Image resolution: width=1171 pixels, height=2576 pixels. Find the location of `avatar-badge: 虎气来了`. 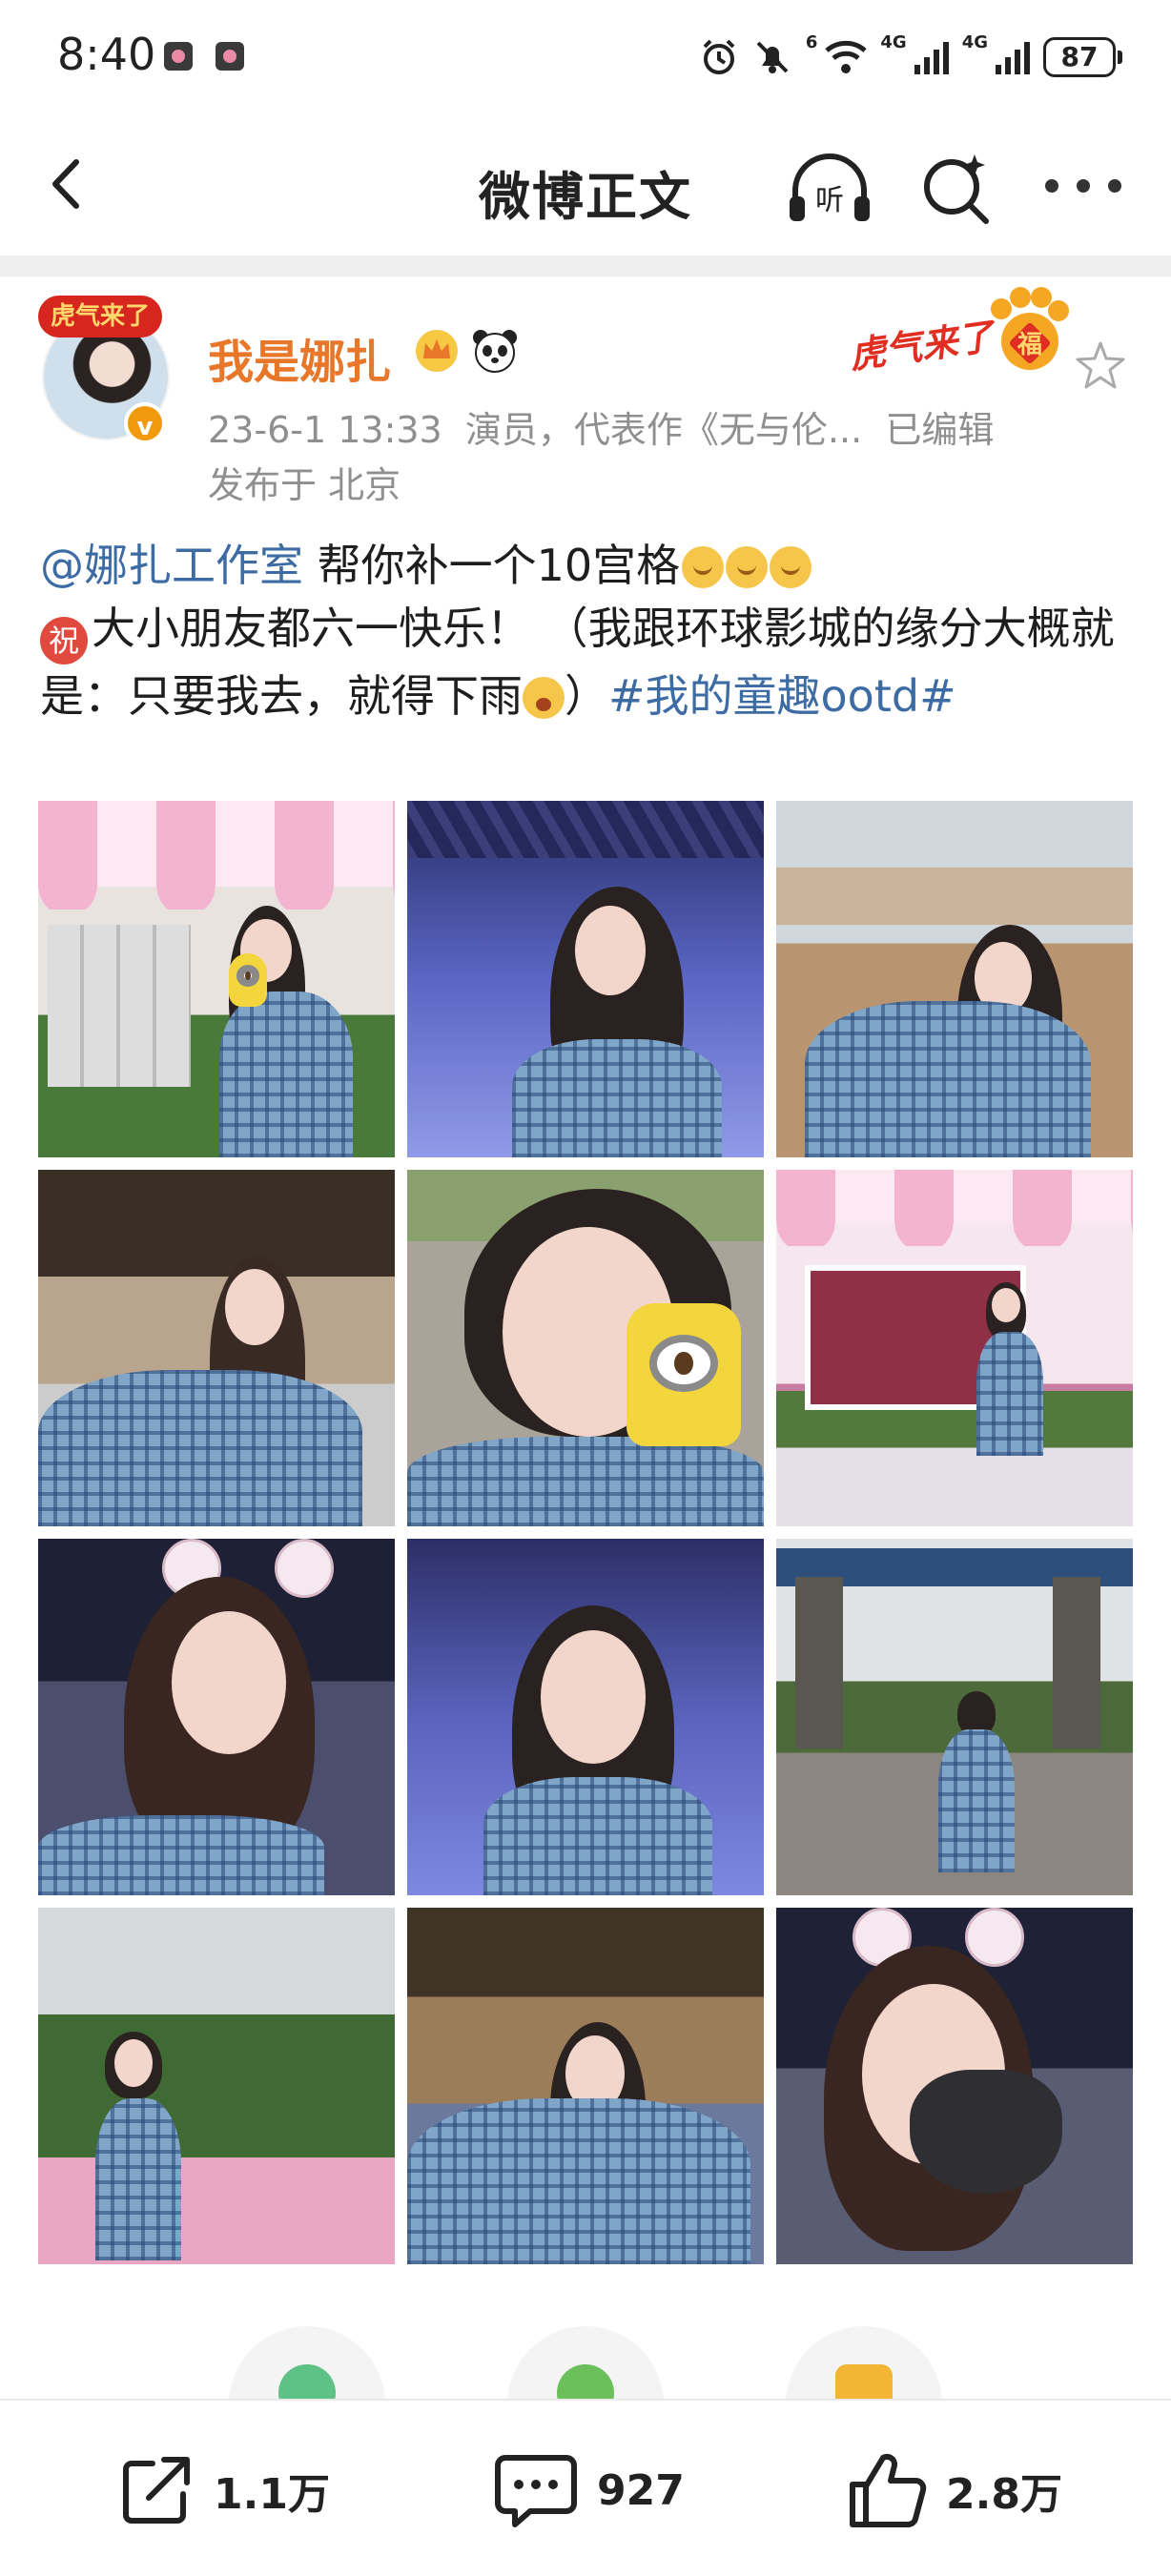

avatar-badge: 虎气来了 is located at coordinates (100, 317).